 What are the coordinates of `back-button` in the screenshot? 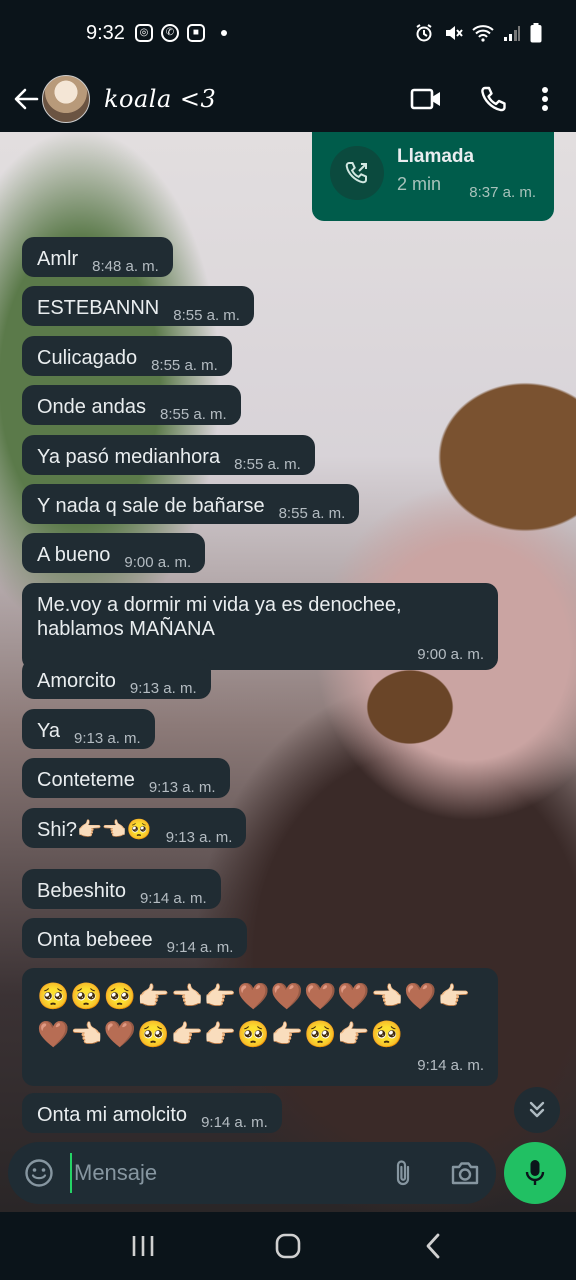 It's located at (26, 99).